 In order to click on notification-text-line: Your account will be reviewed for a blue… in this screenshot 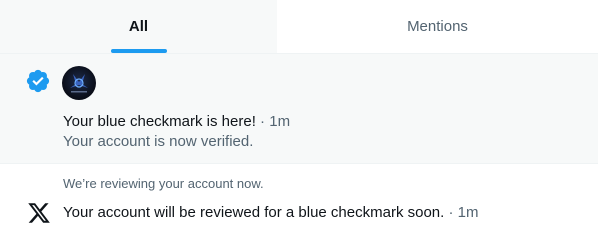, I will do `click(271, 213)`.